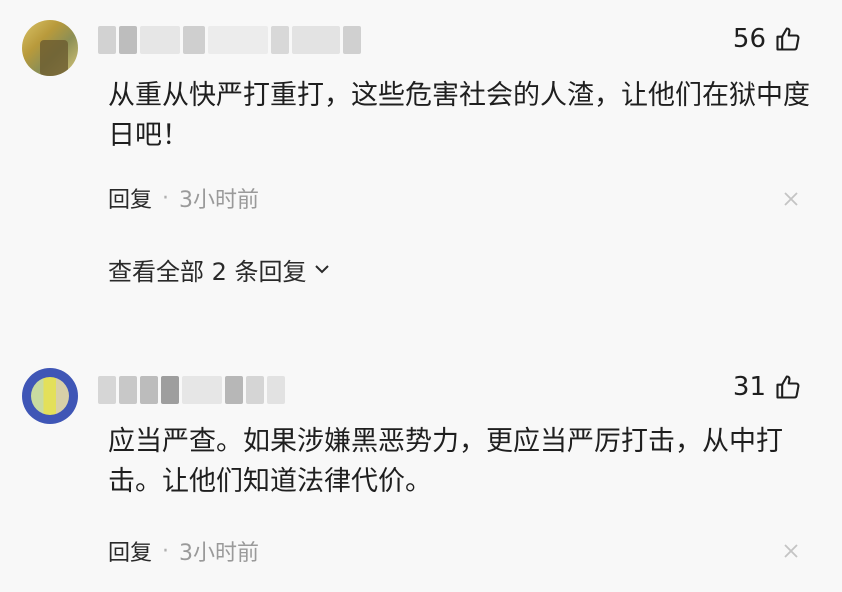  I want to click on chevron-down-icon, so click(322, 270).